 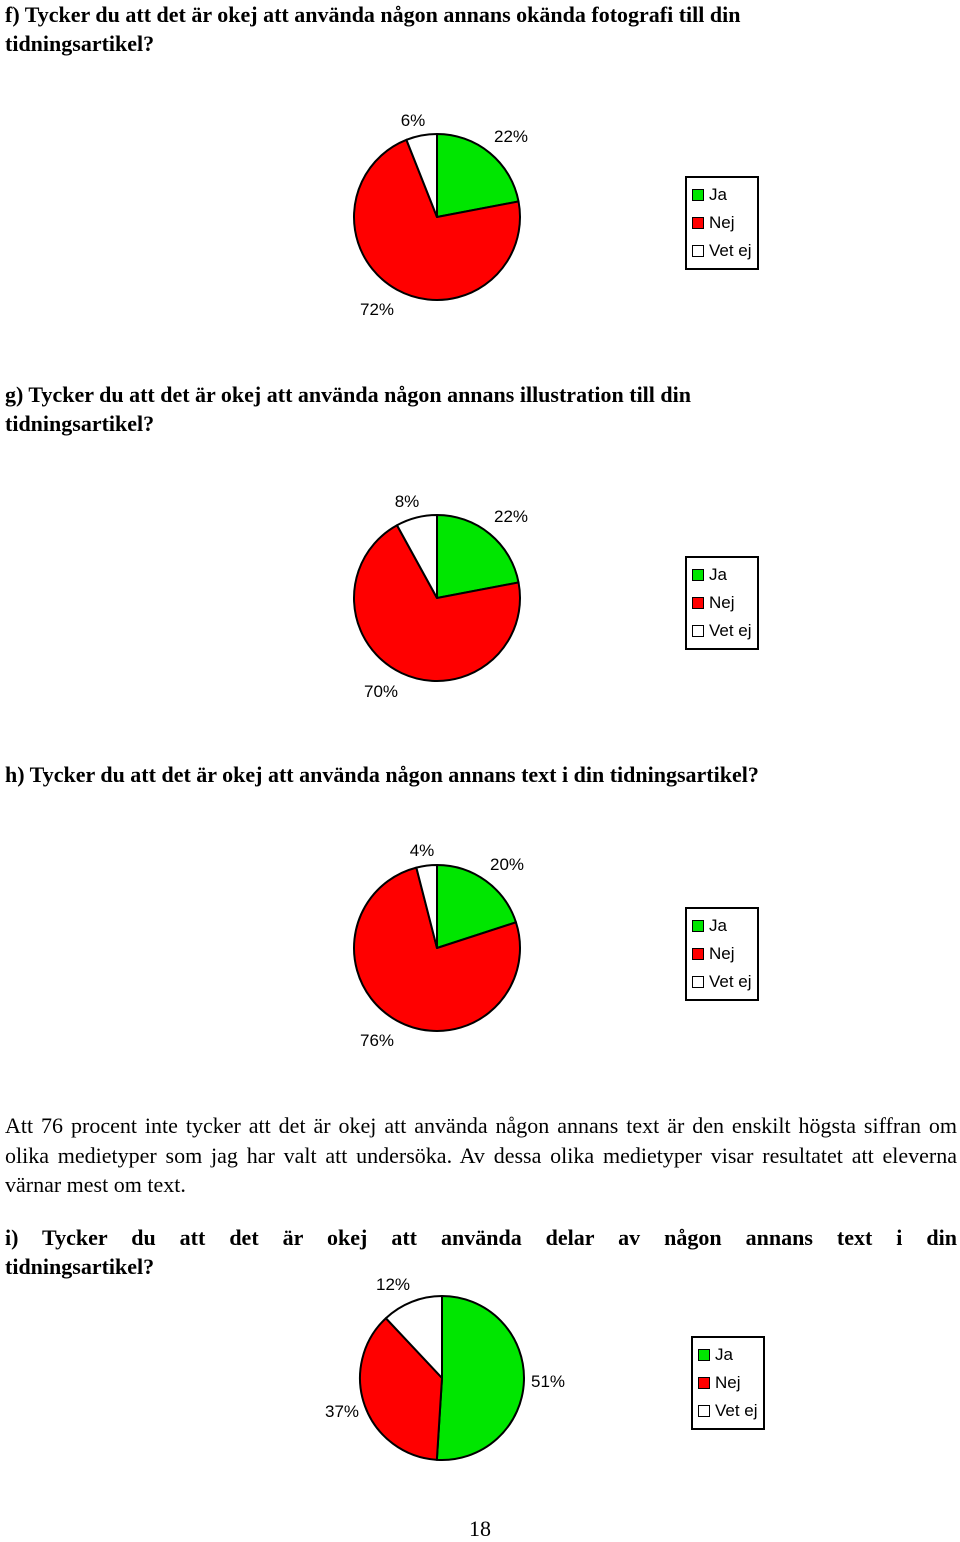 I want to click on pie-data-label-ja: 51%, so click(x=548, y=1381).